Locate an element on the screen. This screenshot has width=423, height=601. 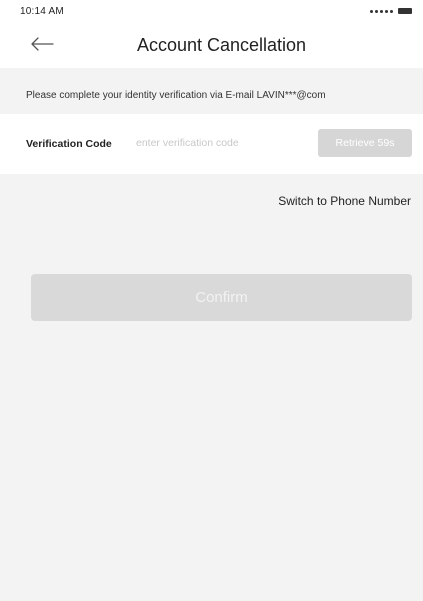
verification-code-row: Verification Code Retrieve 59s is located at coordinates (211, 144).